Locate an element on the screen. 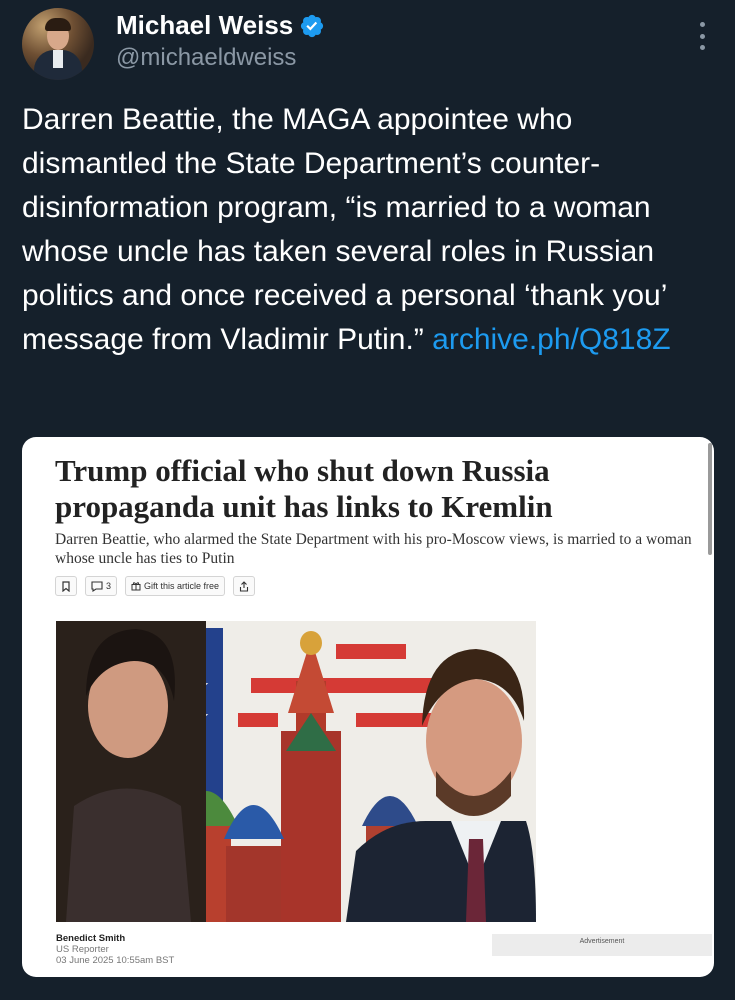  byline-date: 03 June 2025 10:55am BST is located at coordinates (115, 960).